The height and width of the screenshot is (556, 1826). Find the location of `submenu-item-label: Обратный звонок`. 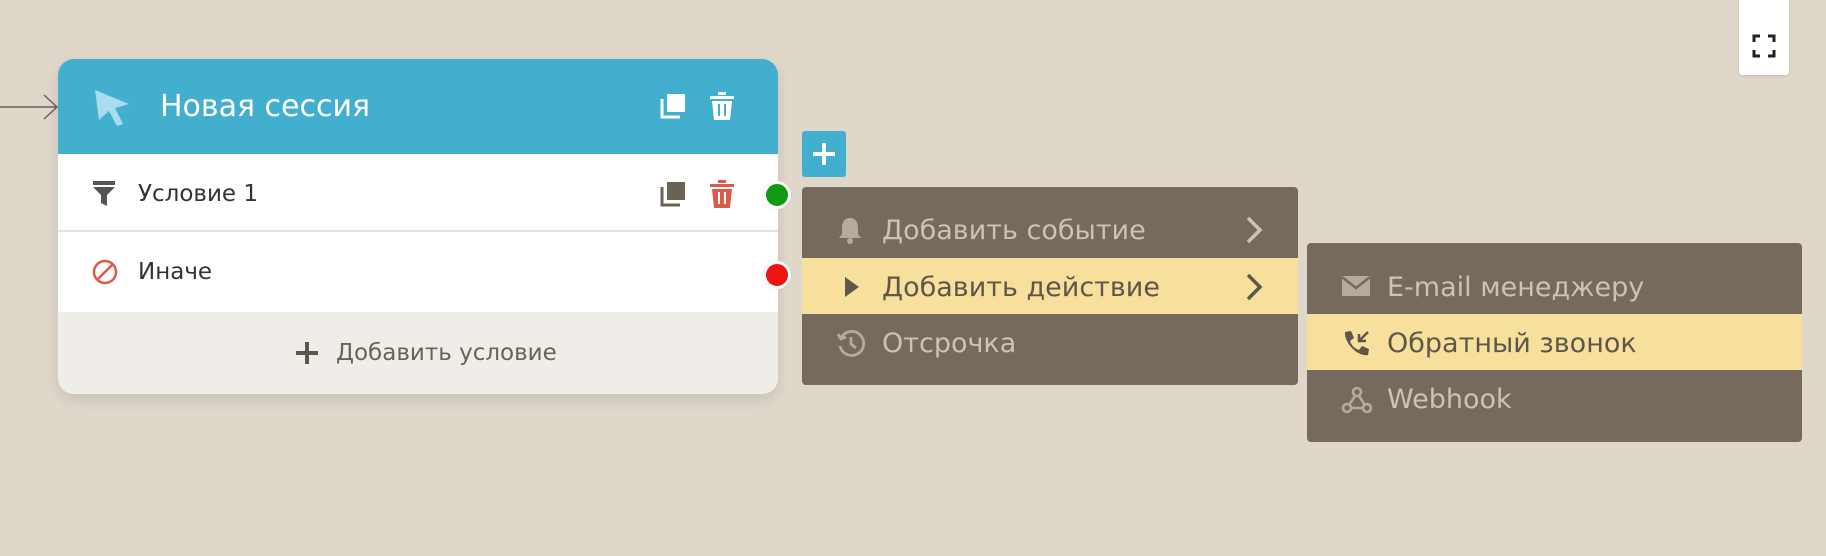

submenu-item-label: Обратный звонок is located at coordinates (1512, 343).